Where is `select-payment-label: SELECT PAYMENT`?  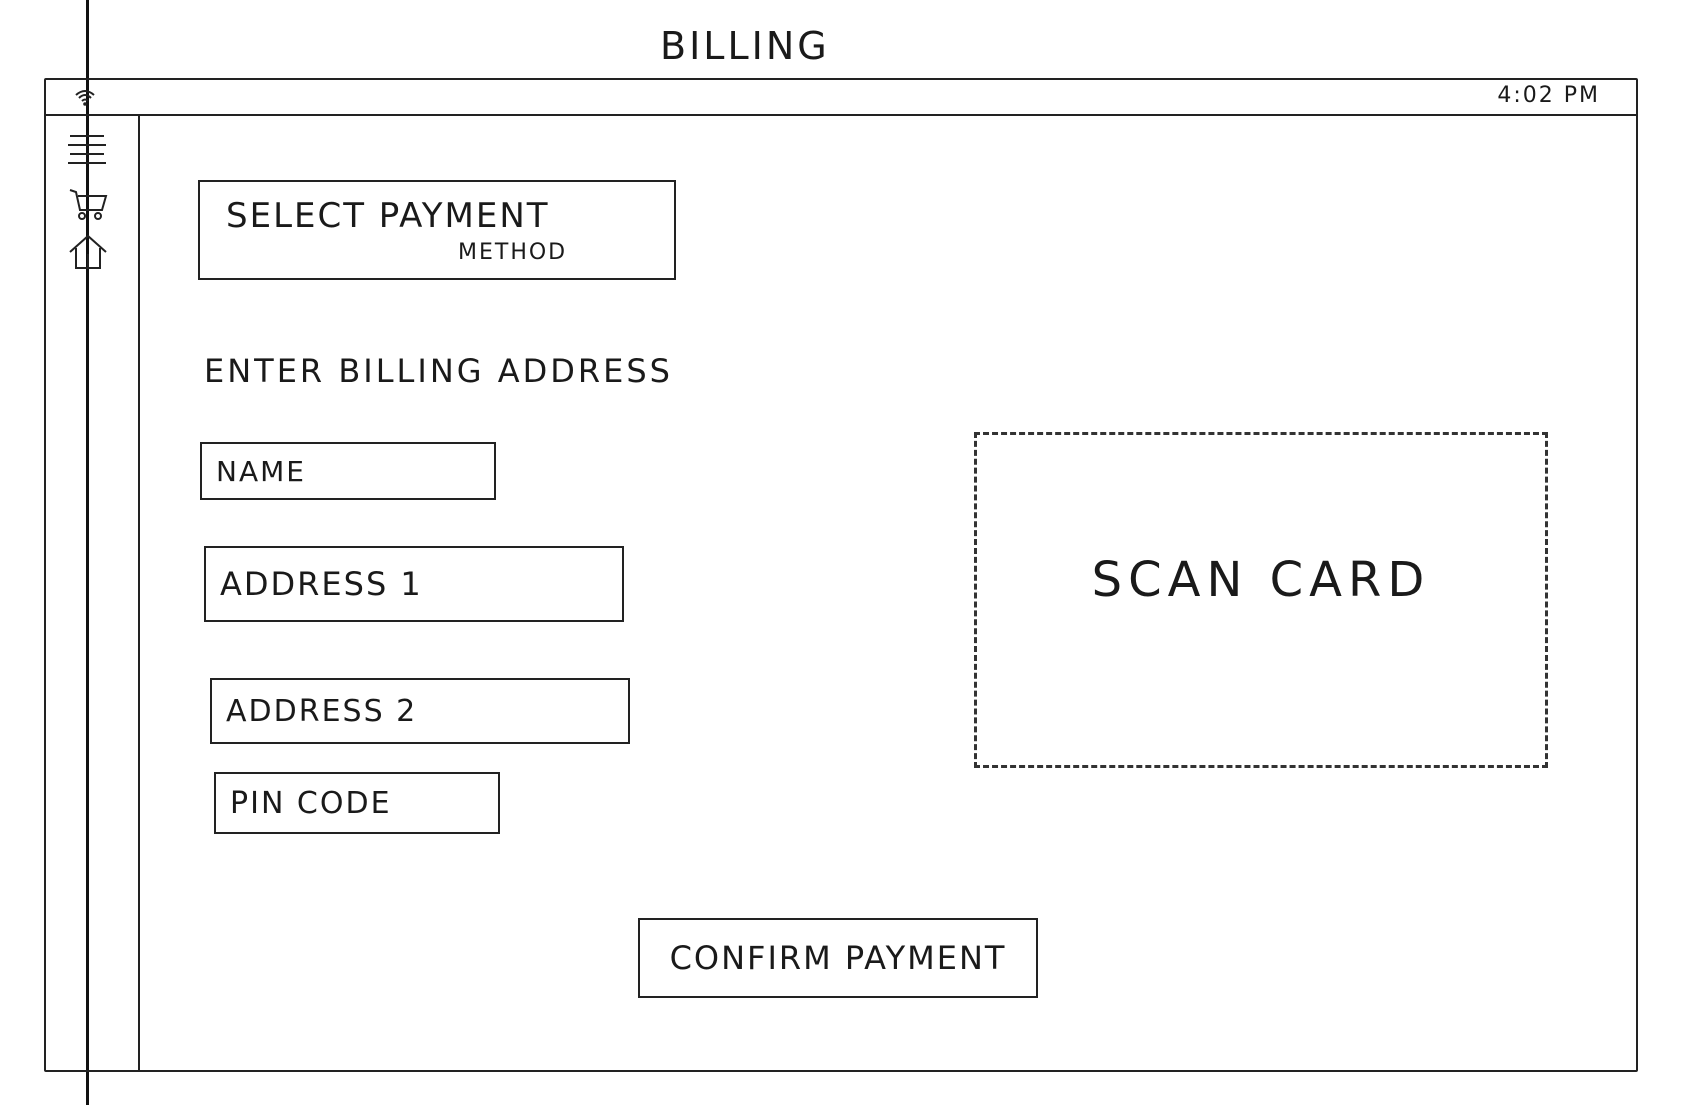 select-payment-label: SELECT PAYMENT is located at coordinates (388, 216).